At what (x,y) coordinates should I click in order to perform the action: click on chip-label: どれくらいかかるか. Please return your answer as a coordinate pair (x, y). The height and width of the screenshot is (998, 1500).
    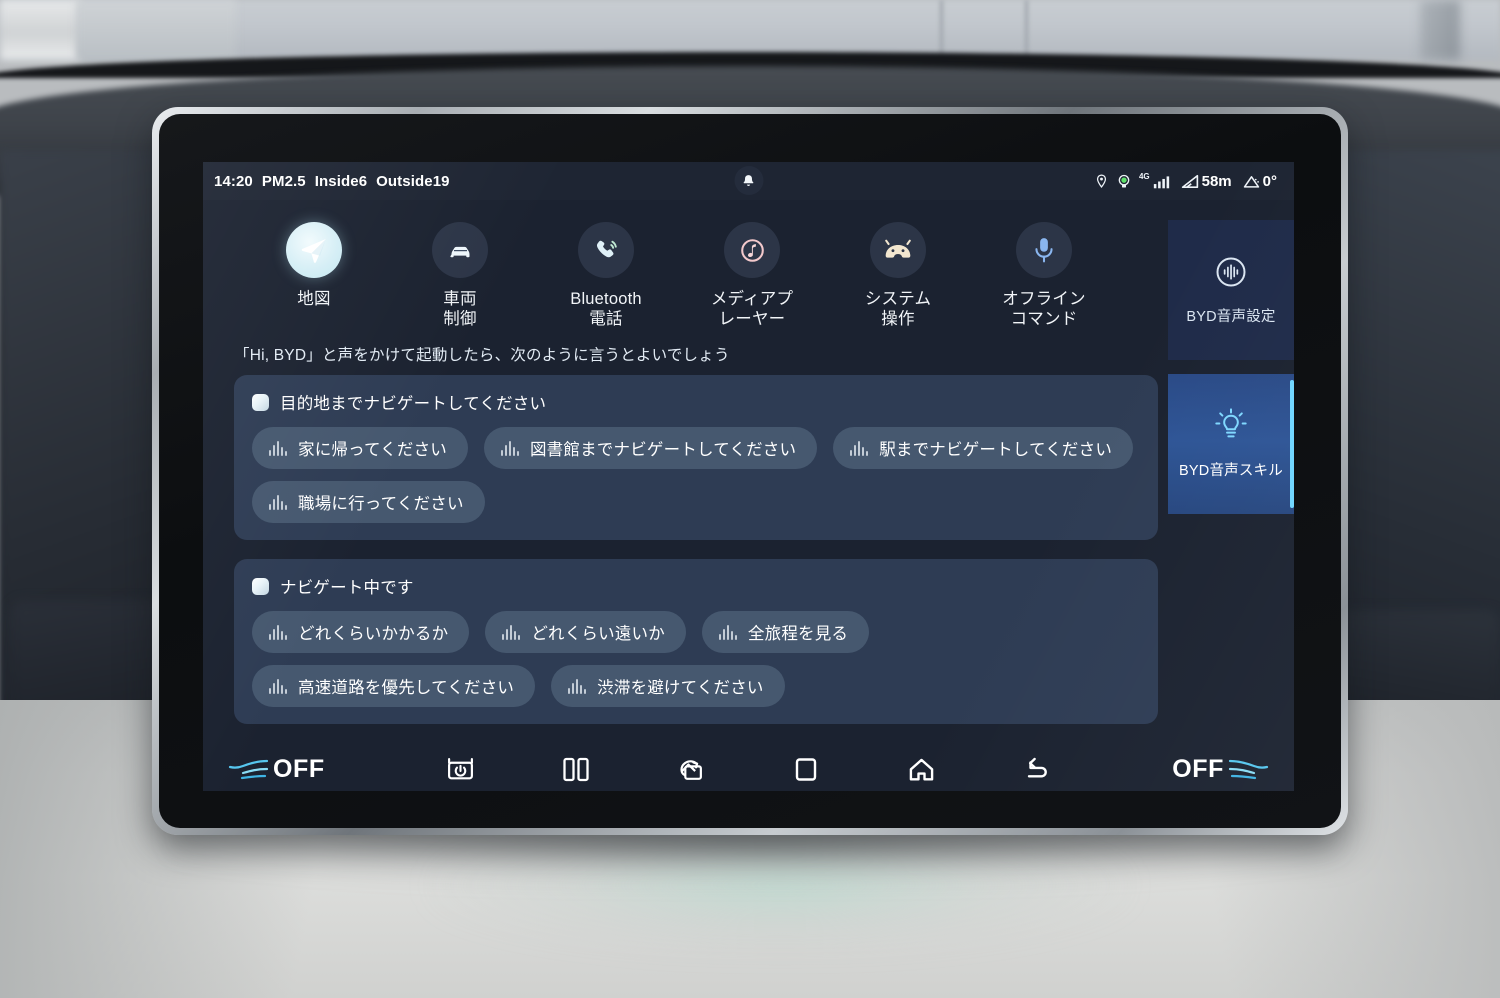
    Looking at the image, I should click on (373, 634).